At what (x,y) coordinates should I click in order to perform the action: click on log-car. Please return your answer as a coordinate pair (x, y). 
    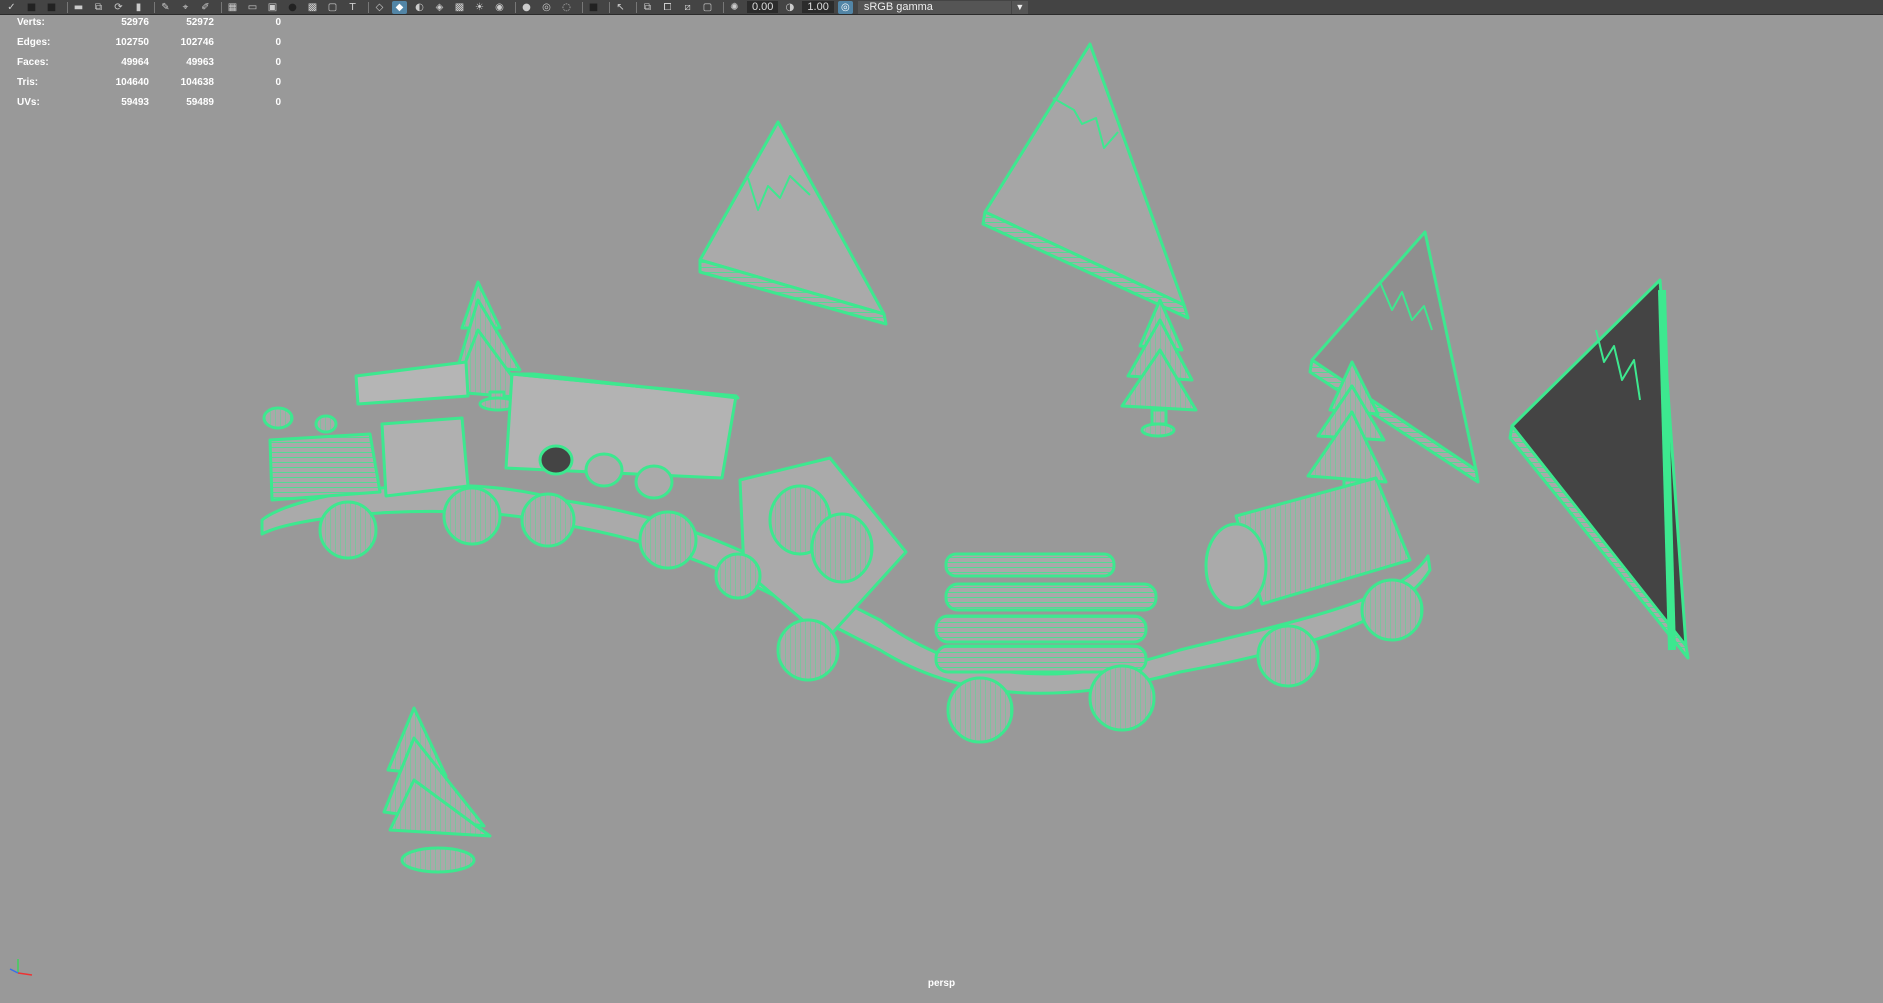
    Looking at the image, I should click on (1046, 613).